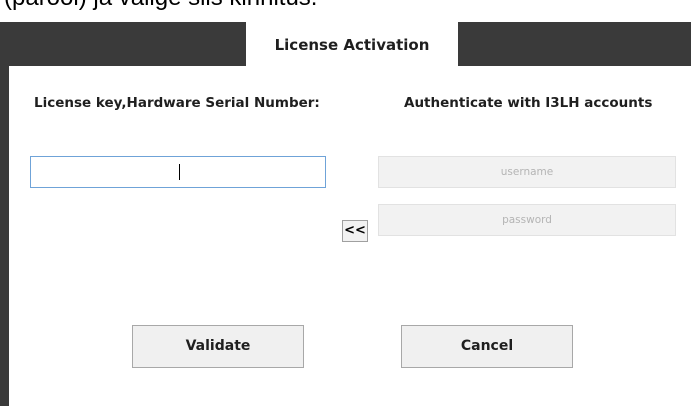  I want to click on tab-license-activation: License Activation, so click(352, 44).